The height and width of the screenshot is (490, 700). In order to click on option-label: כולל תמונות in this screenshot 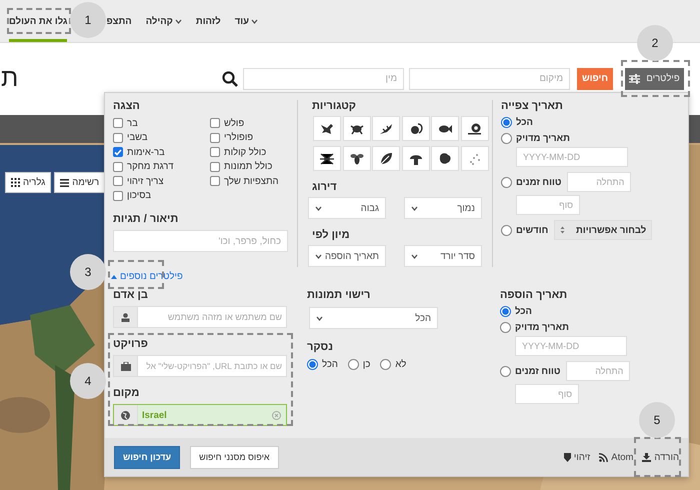, I will do `click(248, 166)`.